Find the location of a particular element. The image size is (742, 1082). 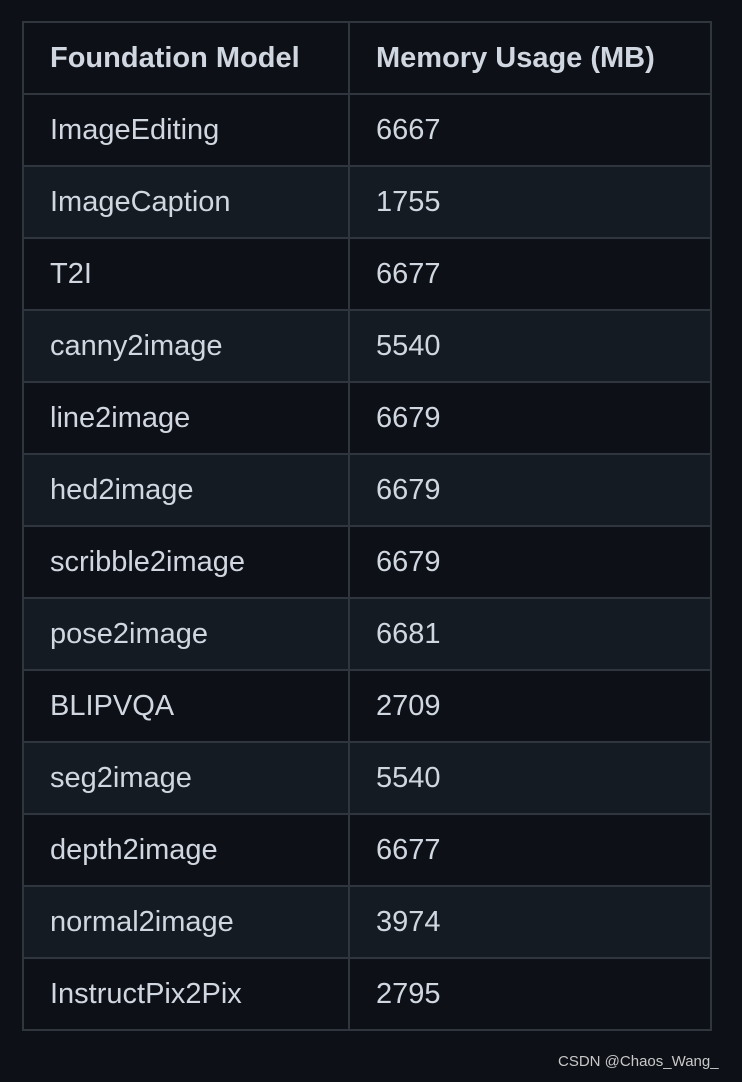

memory-usage-cell: 3974 is located at coordinates (530, 922).